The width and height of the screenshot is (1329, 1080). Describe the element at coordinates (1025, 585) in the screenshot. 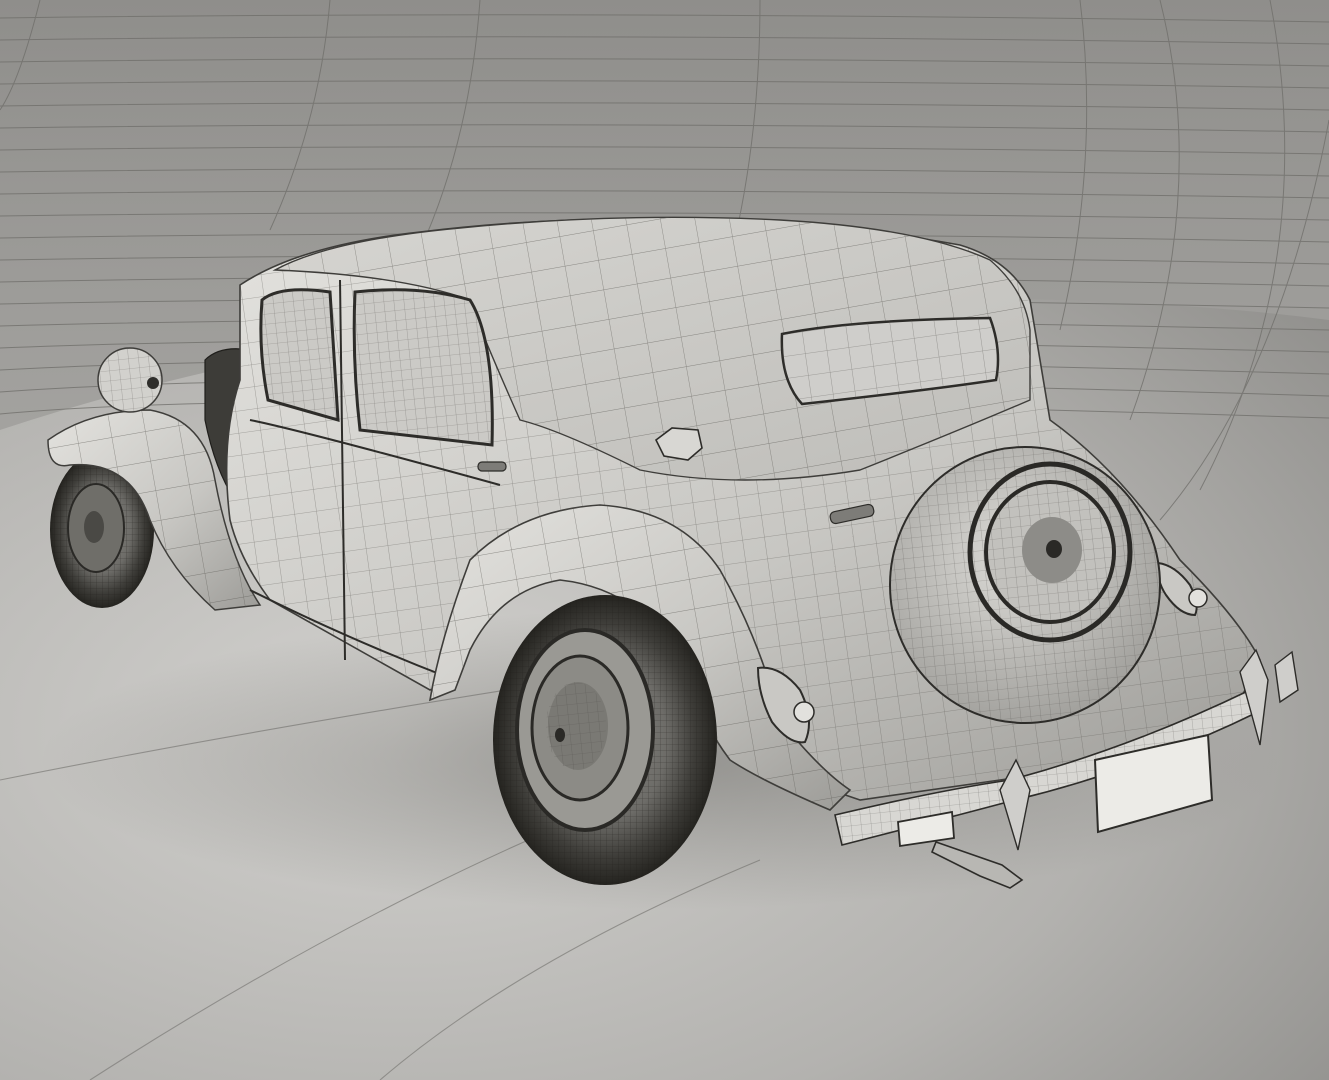

I see `spare-wheel` at that location.